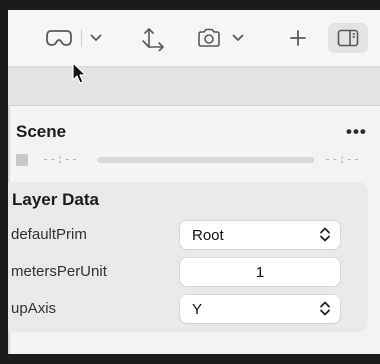 Image resolution: width=380 pixels, height=364 pixels. I want to click on viewport-strip, so click(194, 86).